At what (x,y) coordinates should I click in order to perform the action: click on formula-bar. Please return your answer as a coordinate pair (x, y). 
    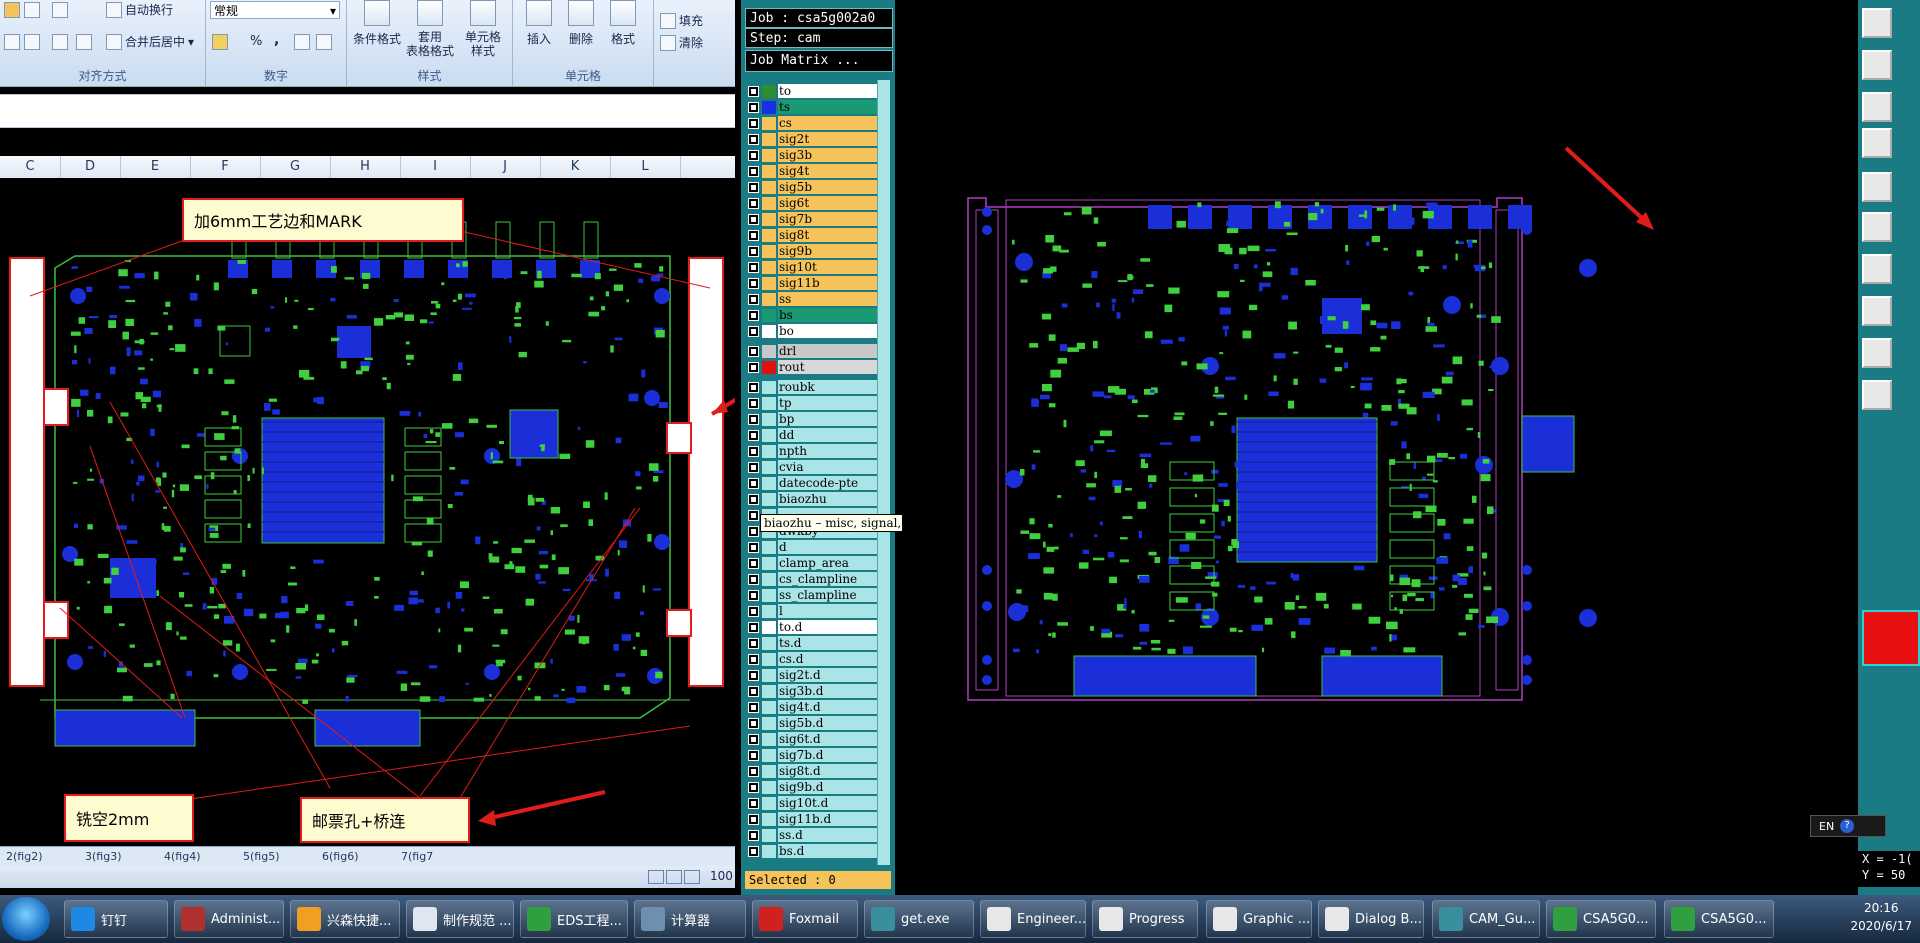
    Looking at the image, I should click on (367, 111).